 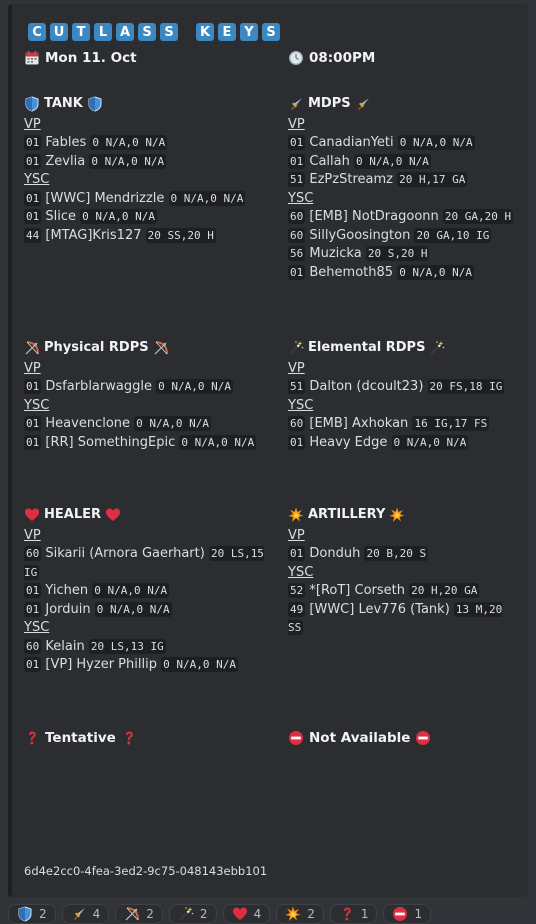 What do you see at coordinates (96, 347) in the screenshot?
I see `section-title-text: Physical RDPS` at bounding box center [96, 347].